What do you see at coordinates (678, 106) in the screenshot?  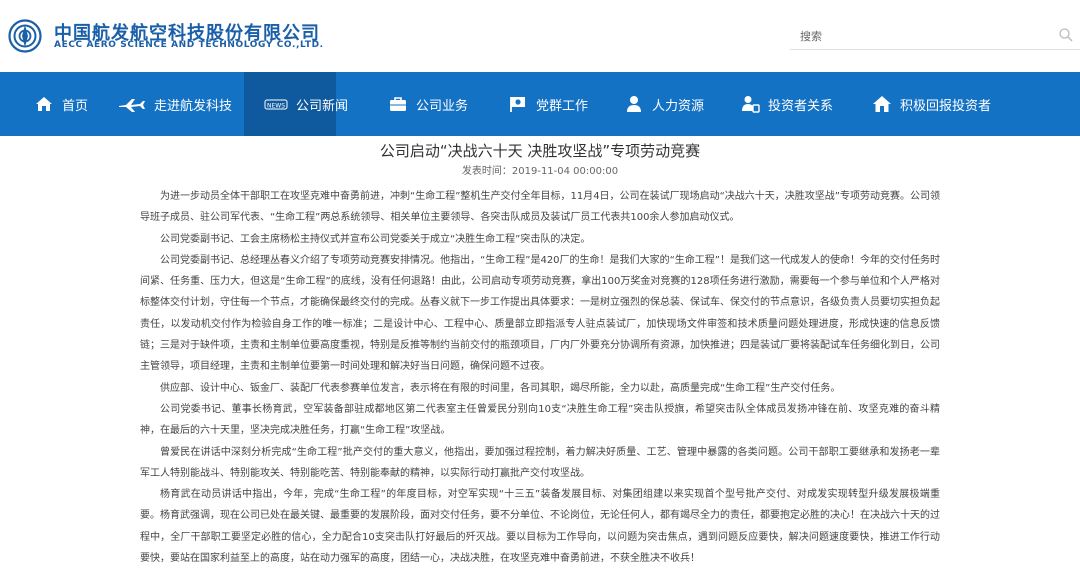 I see `nav-label: 人力资源` at bounding box center [678, 106].